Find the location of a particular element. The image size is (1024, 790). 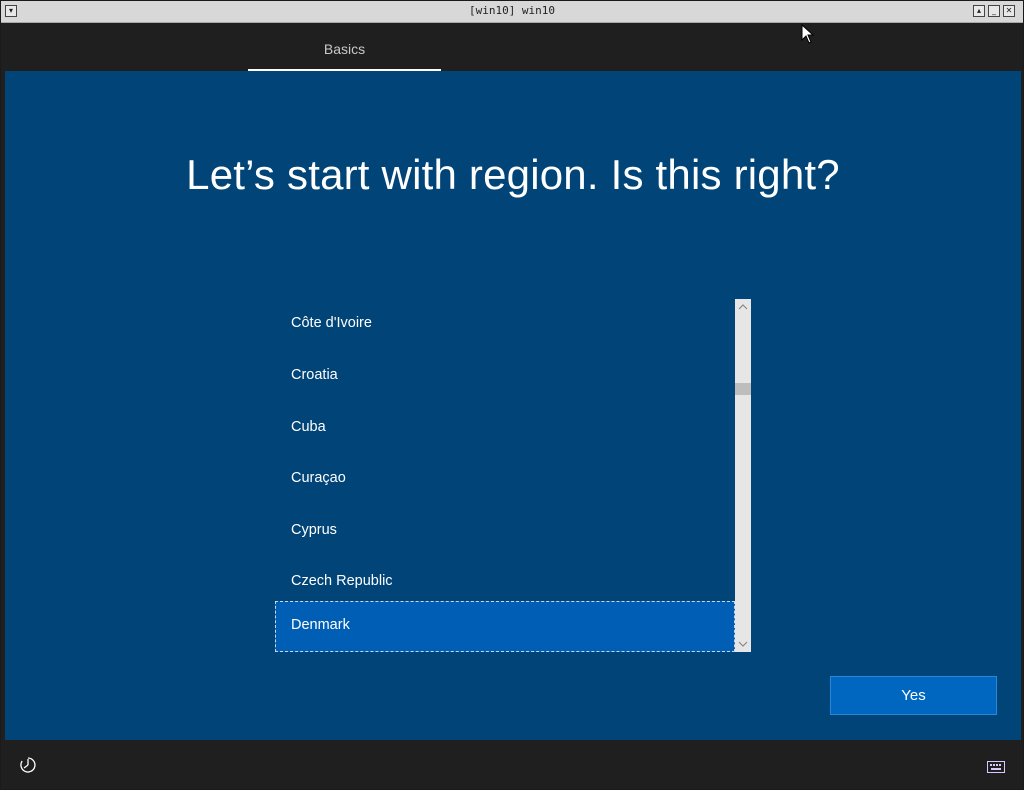

list-item-label: Curaçao is located at coordinates (318, 478).